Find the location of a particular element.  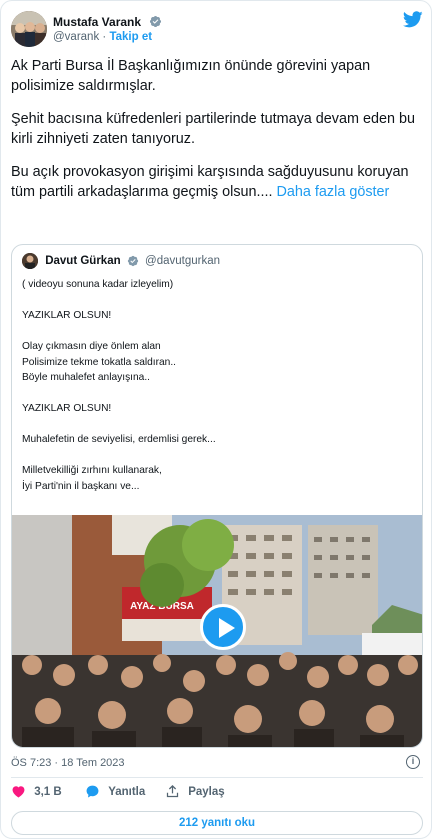

share-upload-icon is located at coordinates (172, 791).